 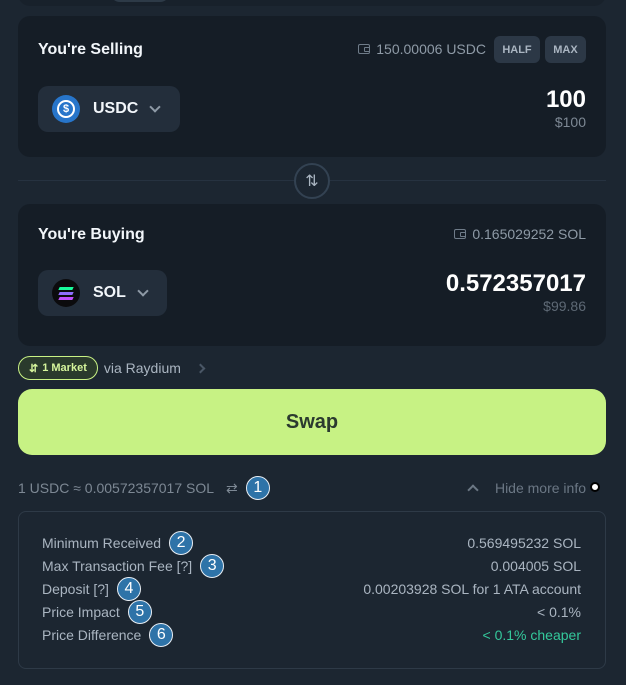 I want to click on info-value: 0.00203928 SOL for 1 ATA account, so click(x=472, y=589).